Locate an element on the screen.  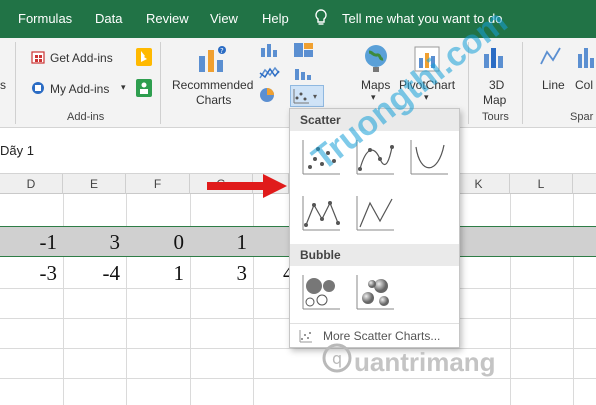
scatter-straight-lines-option is located at coordinates (375, 213).